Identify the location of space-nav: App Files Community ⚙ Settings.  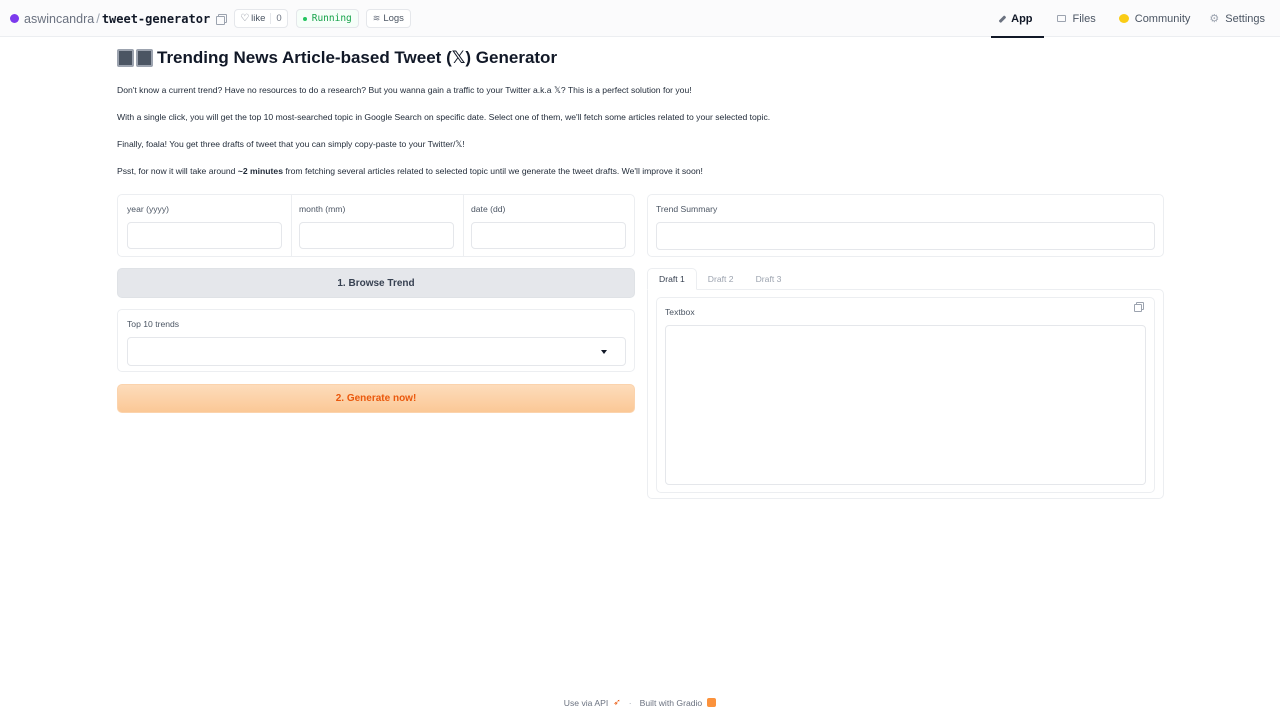
(1135, 19).